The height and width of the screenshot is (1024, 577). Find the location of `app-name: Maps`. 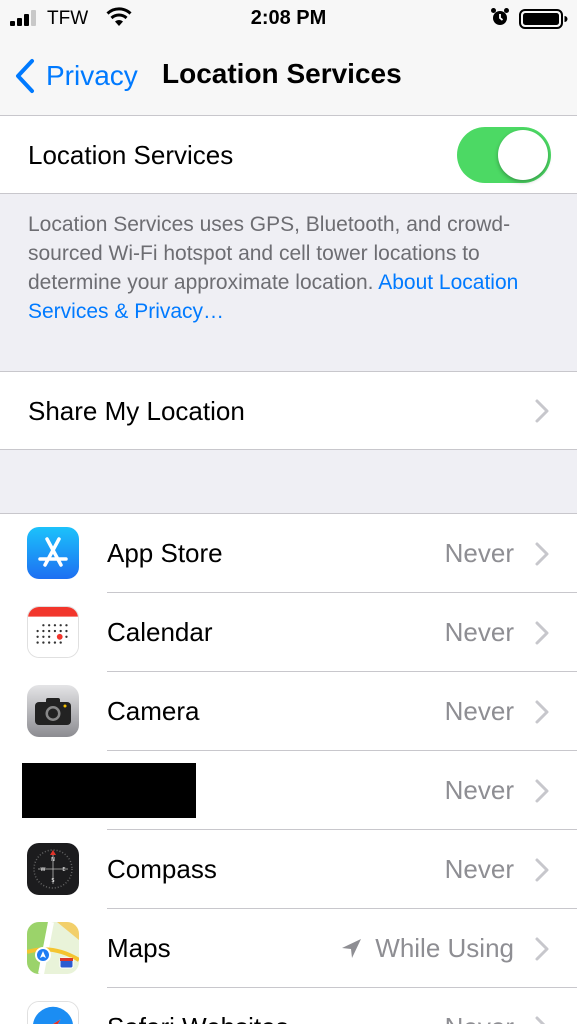

app-name: Maps is located at coordinates (139, 948).